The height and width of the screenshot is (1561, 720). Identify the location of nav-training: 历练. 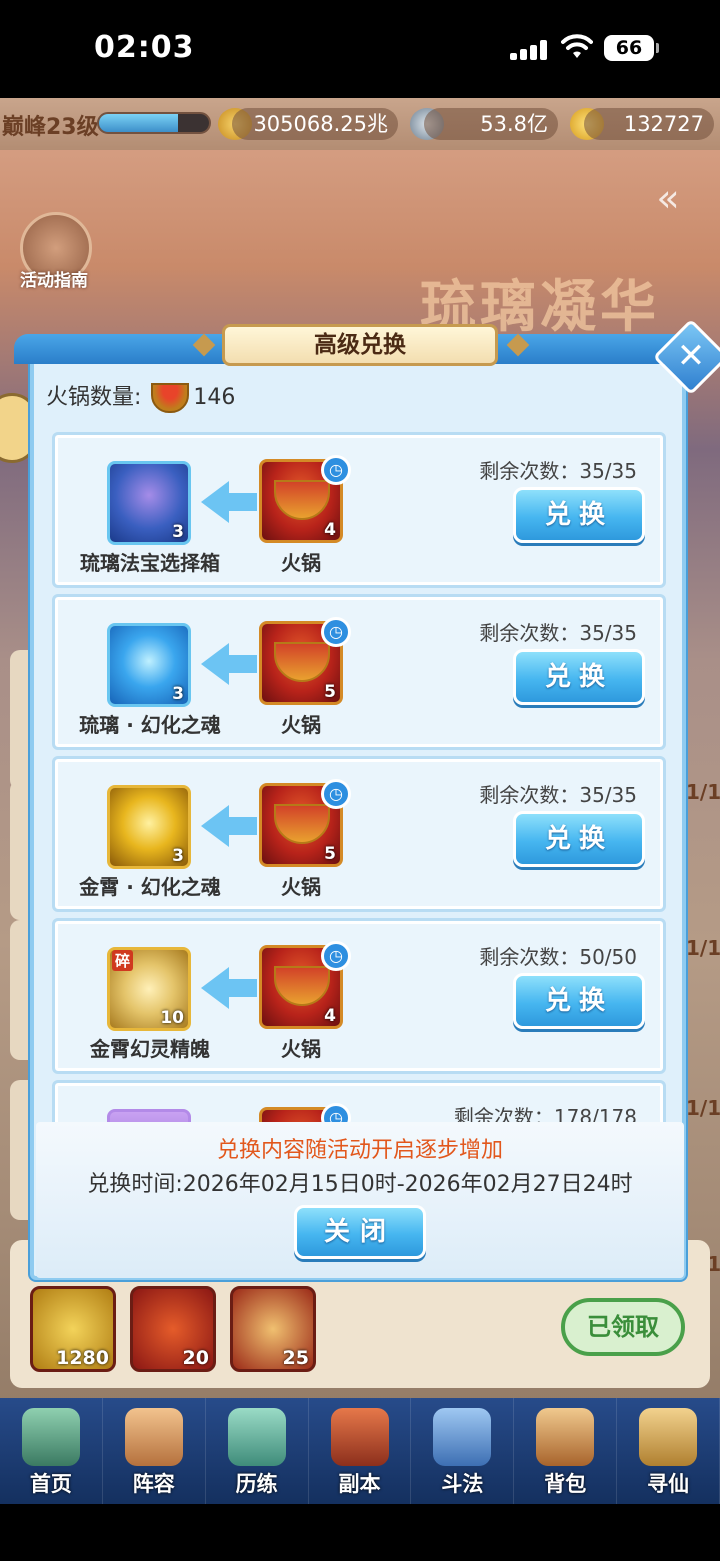
(257, 1451).